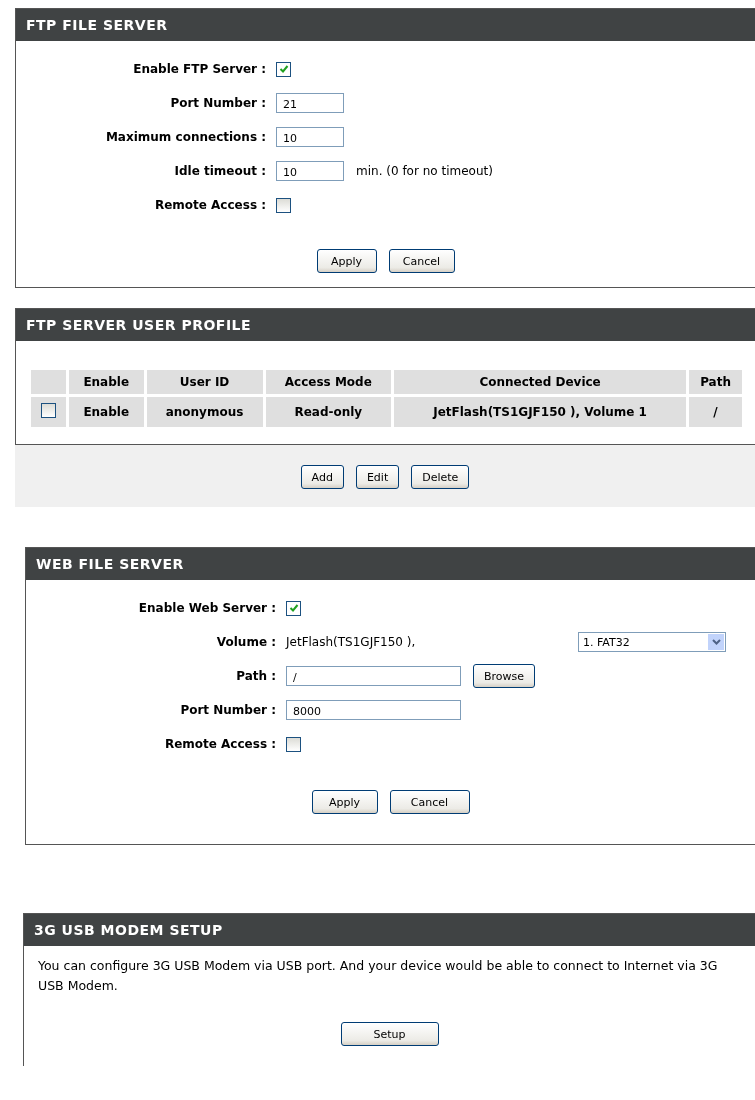 The height and width of the screenshot is (1100, 755). Describe the element at coordinates (373, 676) in the screenshot. I see `input-field: /` at that location.